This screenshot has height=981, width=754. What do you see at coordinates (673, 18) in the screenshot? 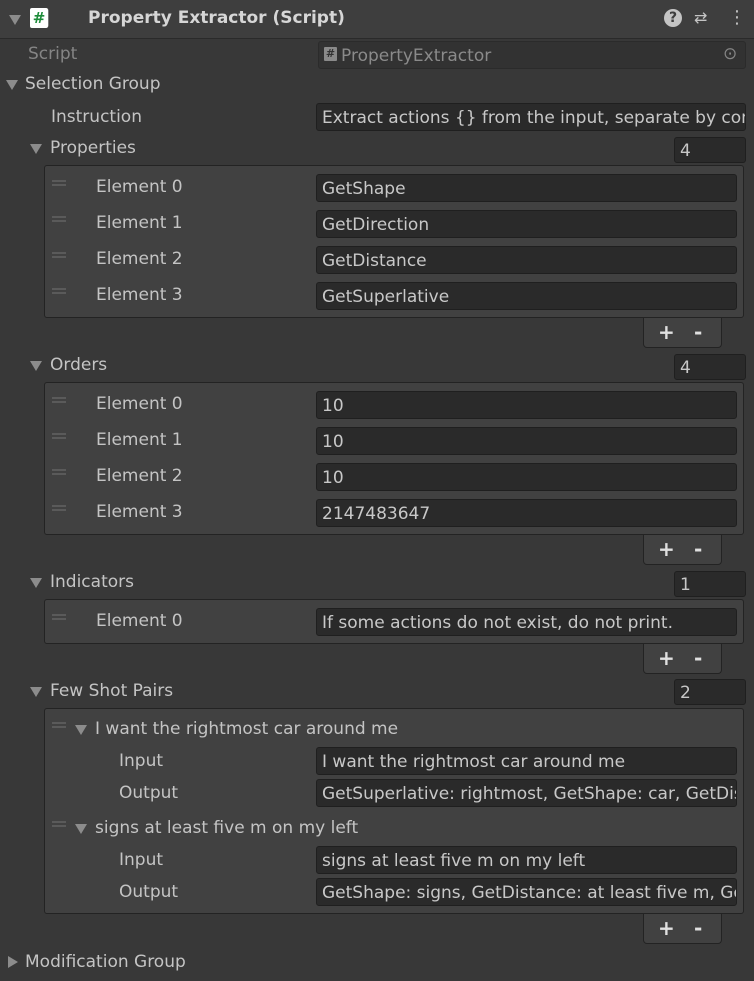
I see `help-icon: ?` at bounding box center [673, 18].